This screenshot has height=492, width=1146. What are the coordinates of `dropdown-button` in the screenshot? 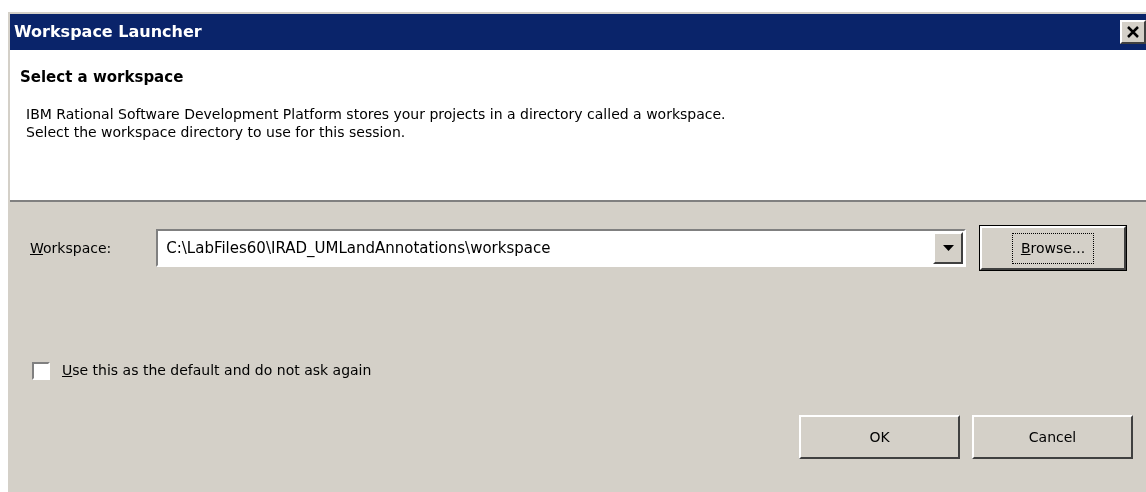 It's located at (948, 248).